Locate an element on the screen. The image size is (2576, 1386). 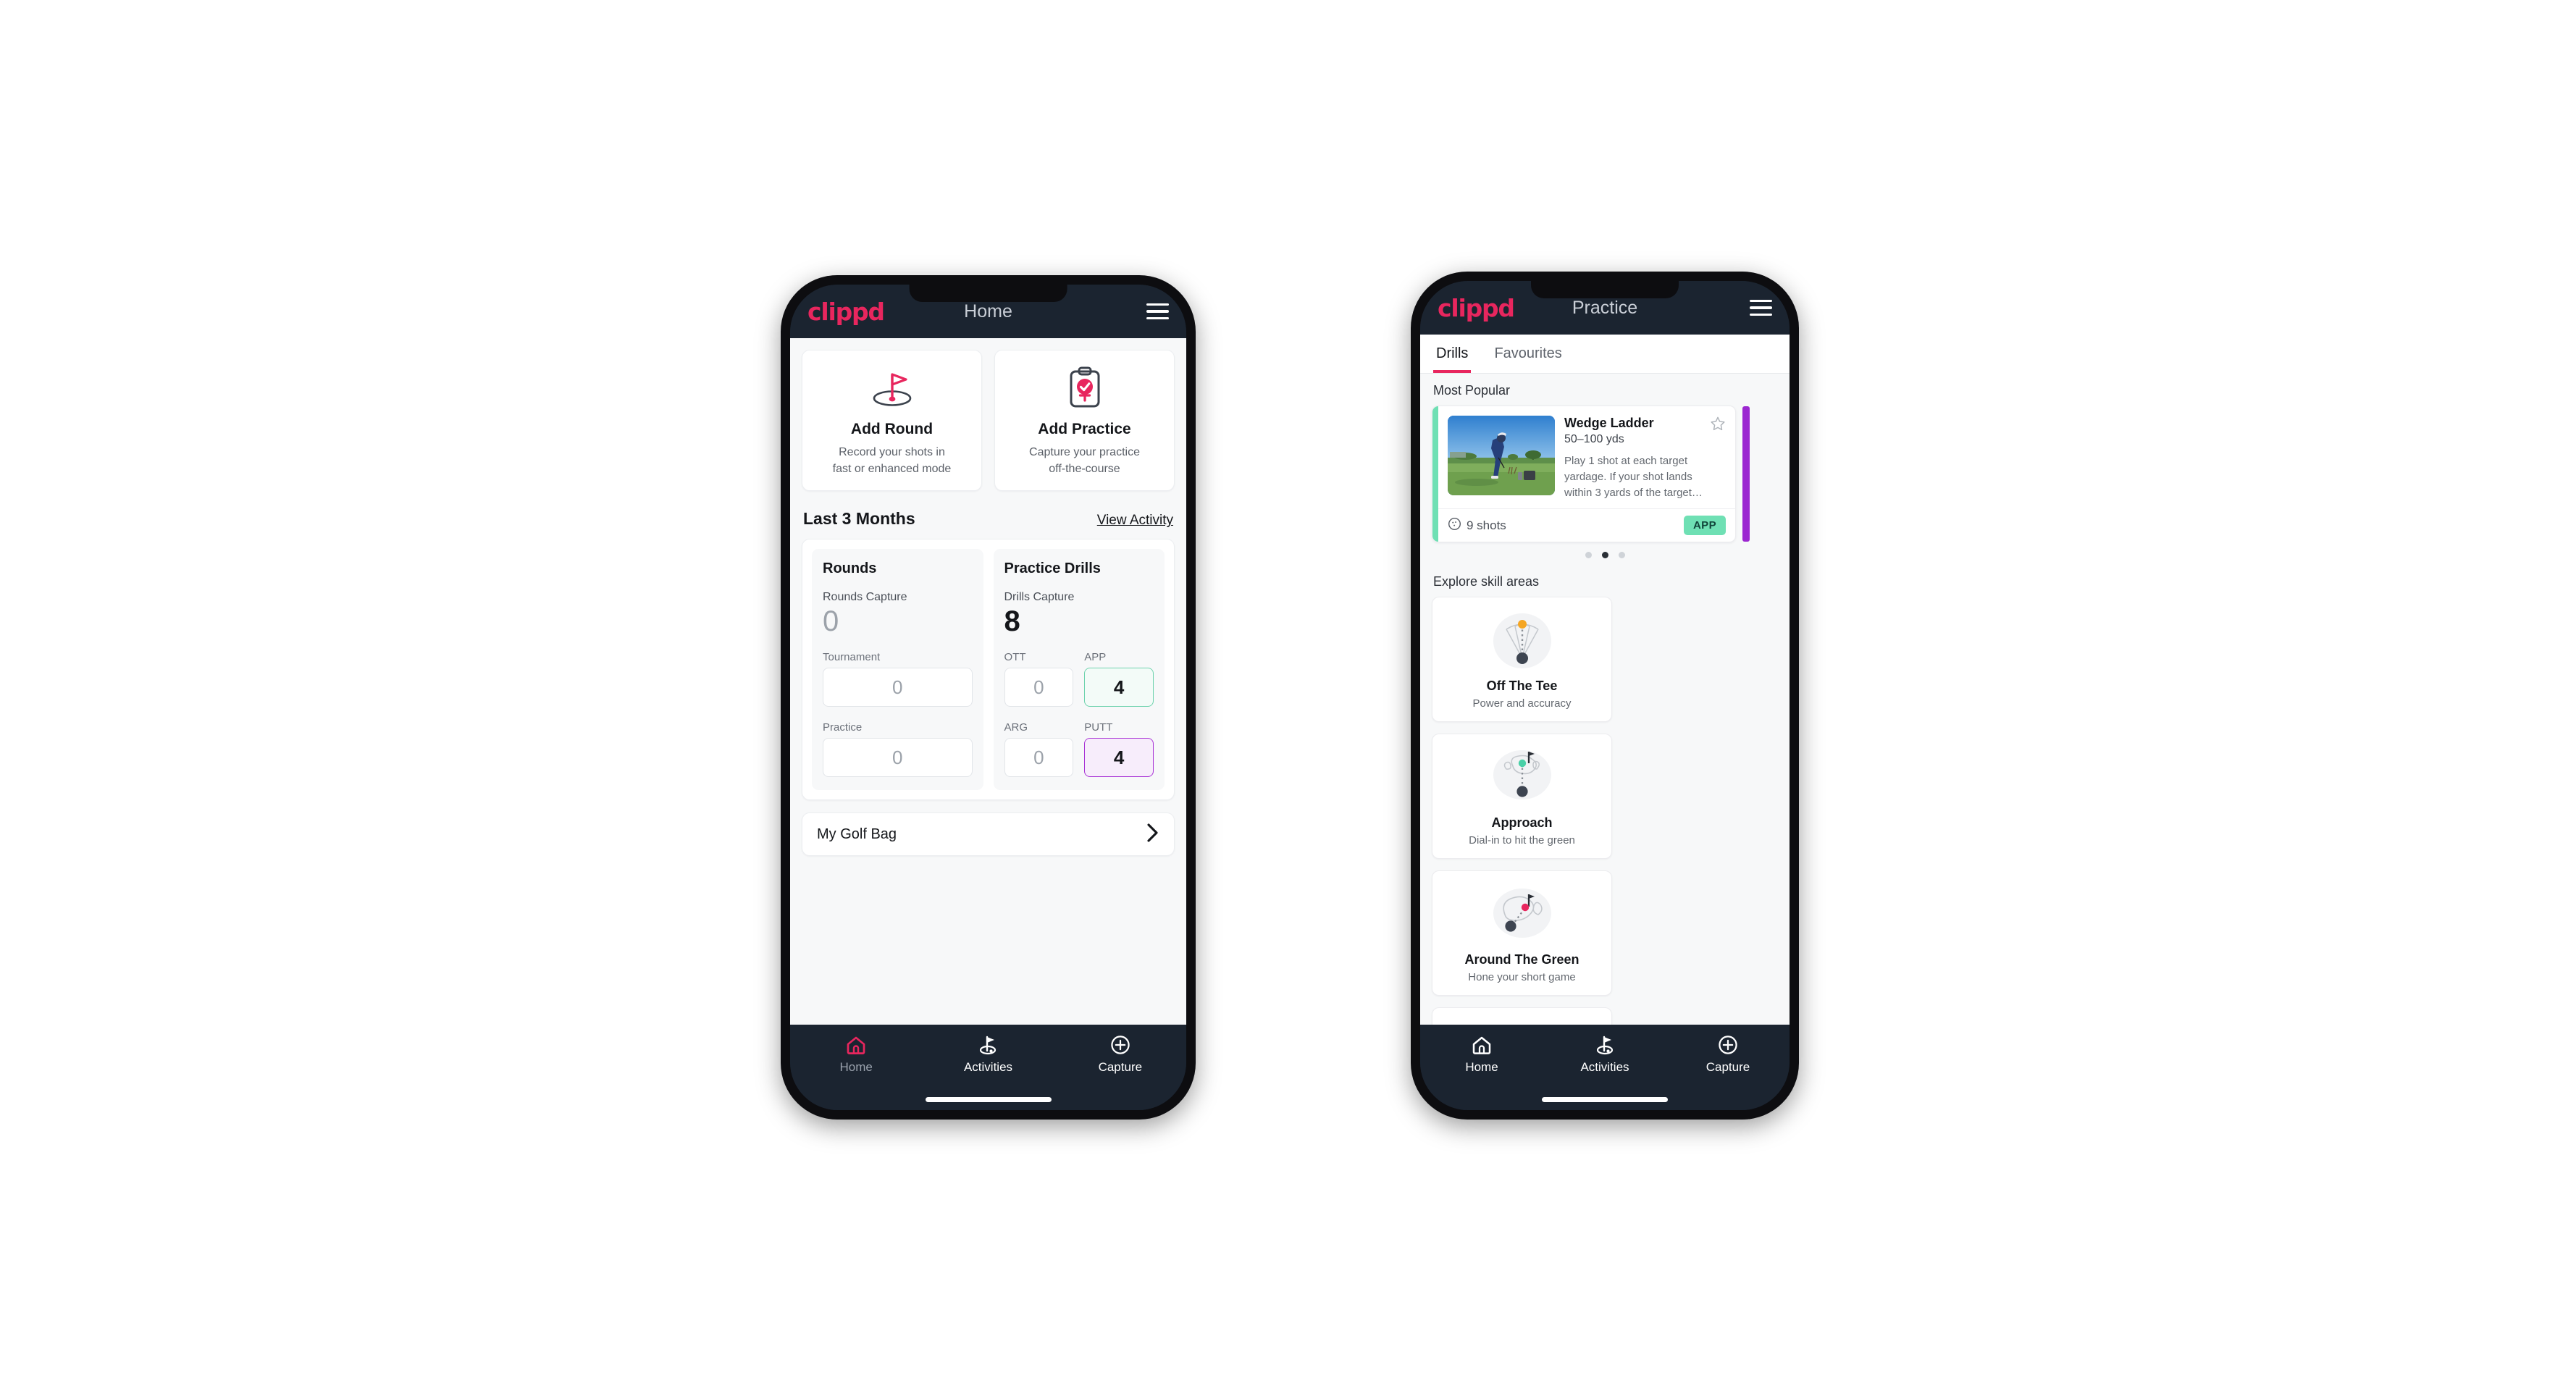
tournament-value: 0 is located at coordinates (898, 687).